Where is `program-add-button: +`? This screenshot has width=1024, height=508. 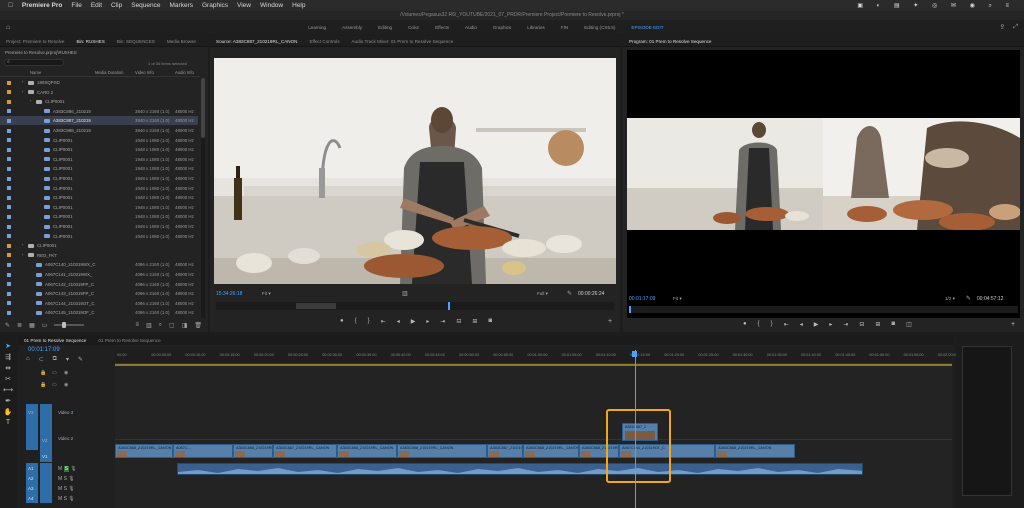 program-add-button: + is located at coordinates (1013, 324).